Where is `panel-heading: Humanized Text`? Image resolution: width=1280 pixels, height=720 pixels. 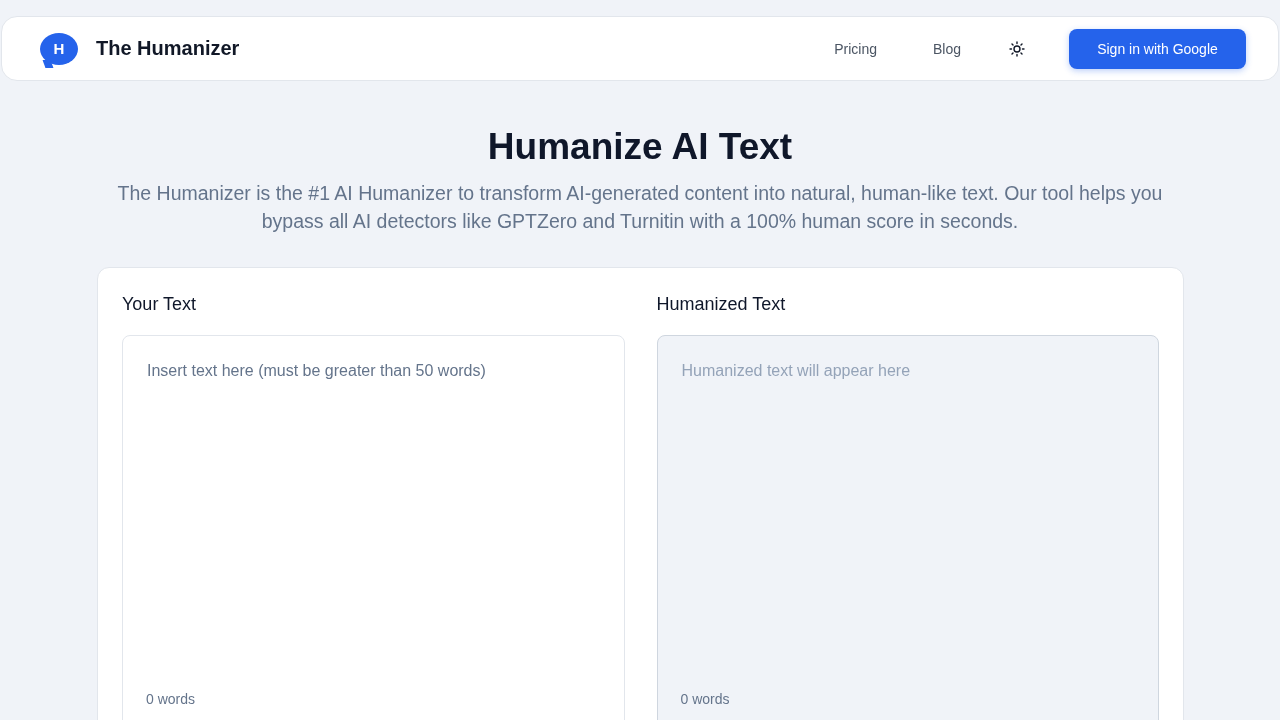
panel-heading: Humanized Text is located at coordinates (721, 305).